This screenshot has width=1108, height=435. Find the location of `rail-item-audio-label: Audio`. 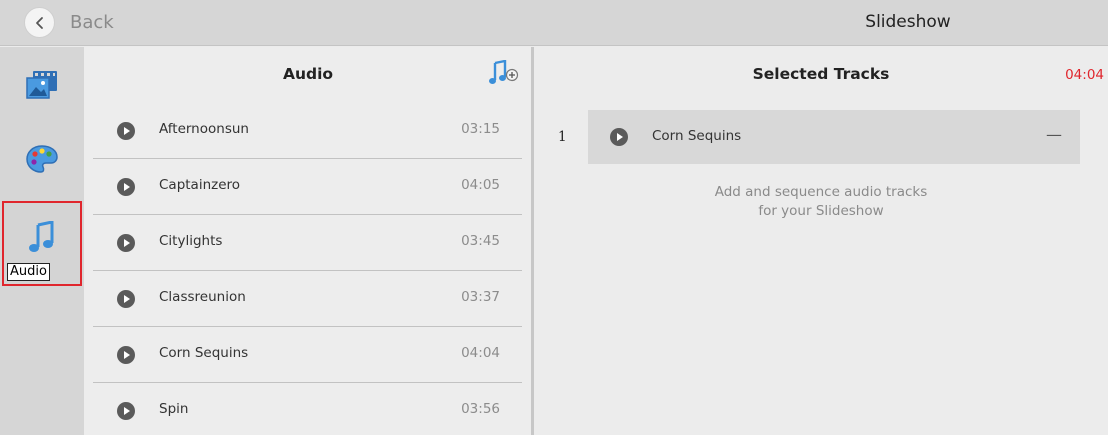

rail-item-audio-label: Audio is located at coordinates (28, 272).